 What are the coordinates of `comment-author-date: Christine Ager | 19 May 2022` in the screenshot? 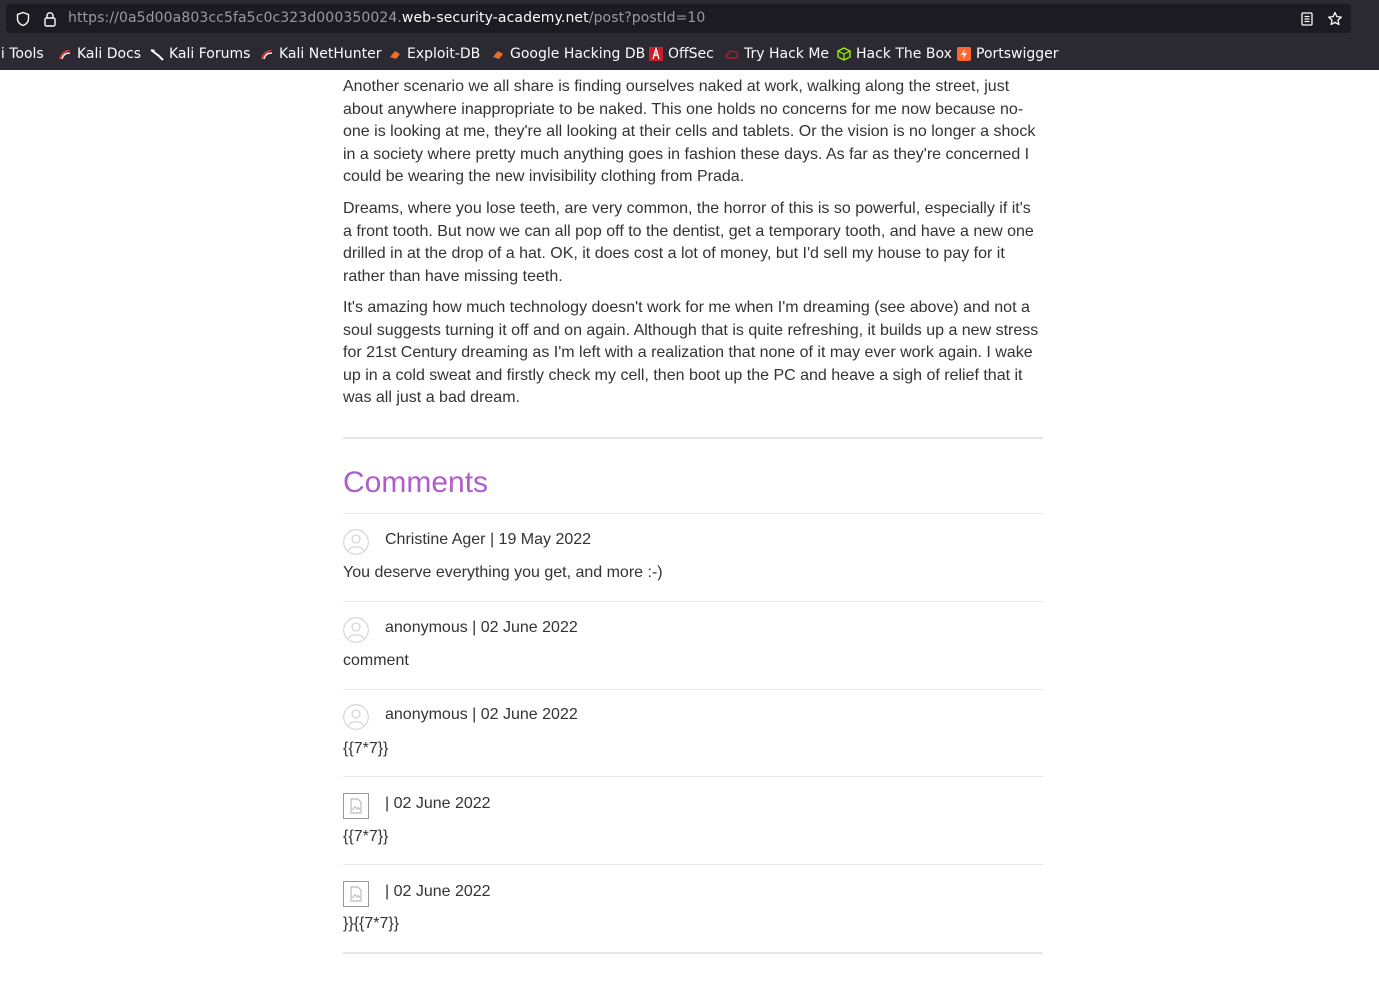 It's located at (488, 539).